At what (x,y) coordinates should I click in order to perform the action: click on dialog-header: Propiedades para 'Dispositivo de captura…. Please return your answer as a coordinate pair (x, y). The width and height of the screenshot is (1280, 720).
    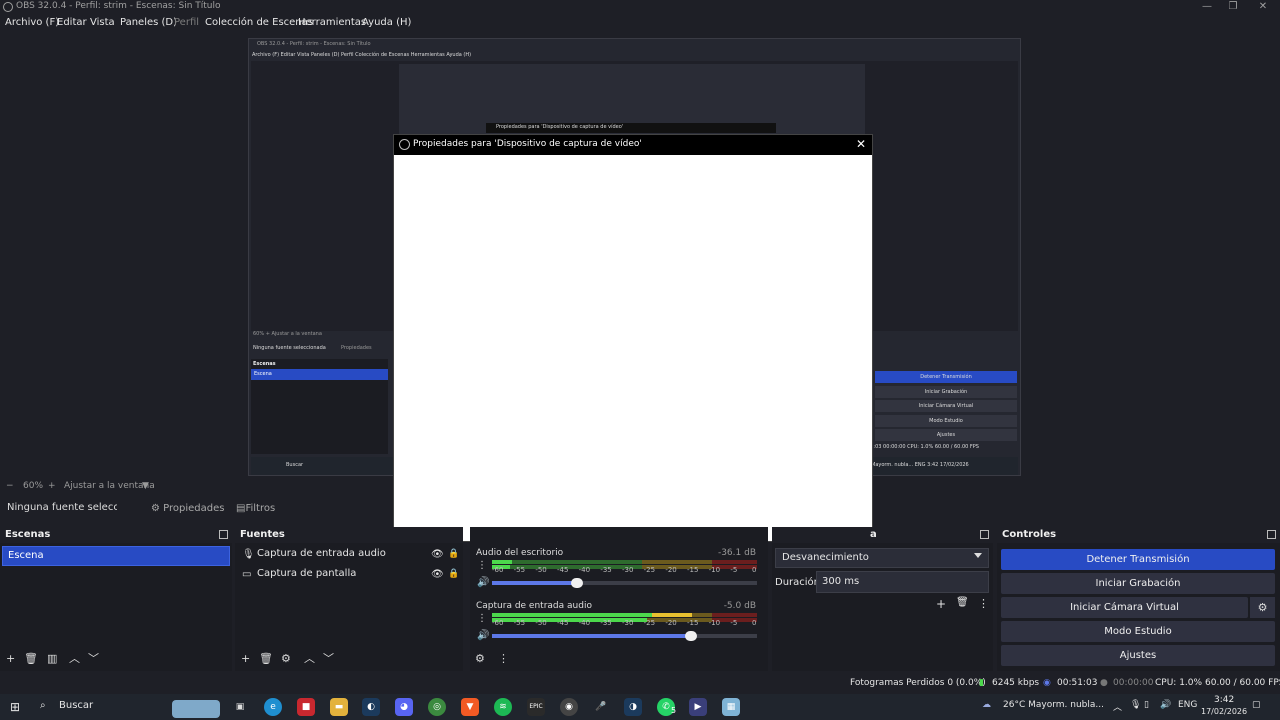
    Looking at the image, I should click on (633, 145).